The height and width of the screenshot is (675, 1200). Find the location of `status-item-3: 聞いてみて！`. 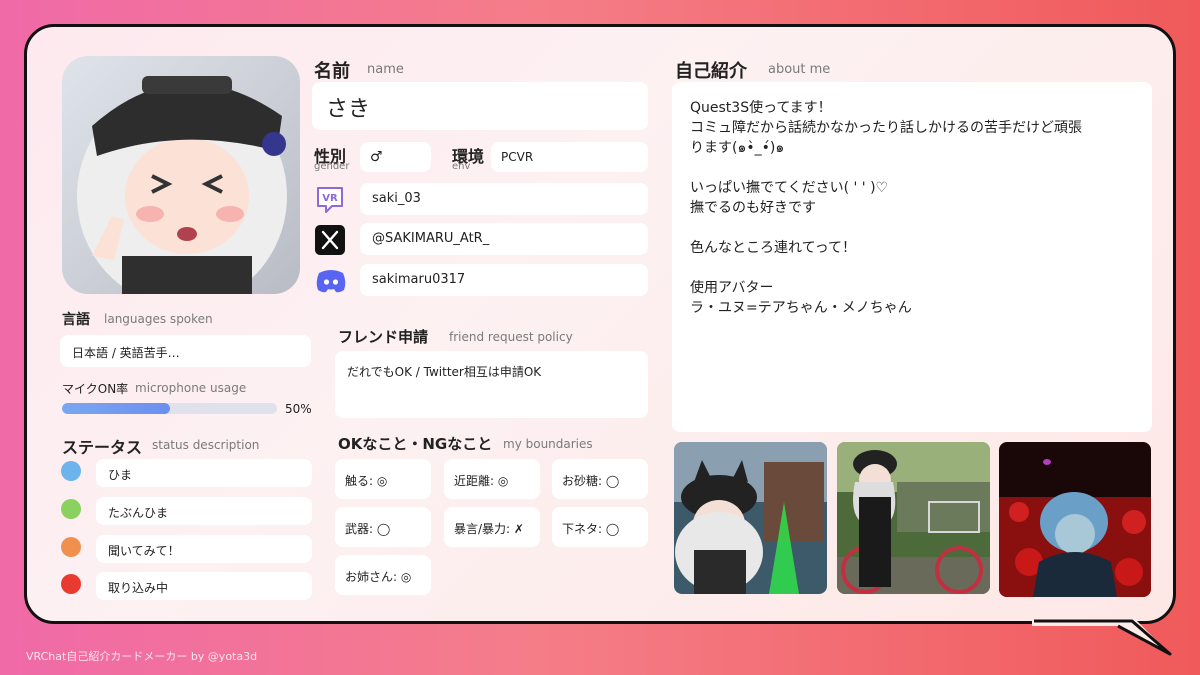

status-item-3: 聞いてみて！ is located at coordinates (186, 549).